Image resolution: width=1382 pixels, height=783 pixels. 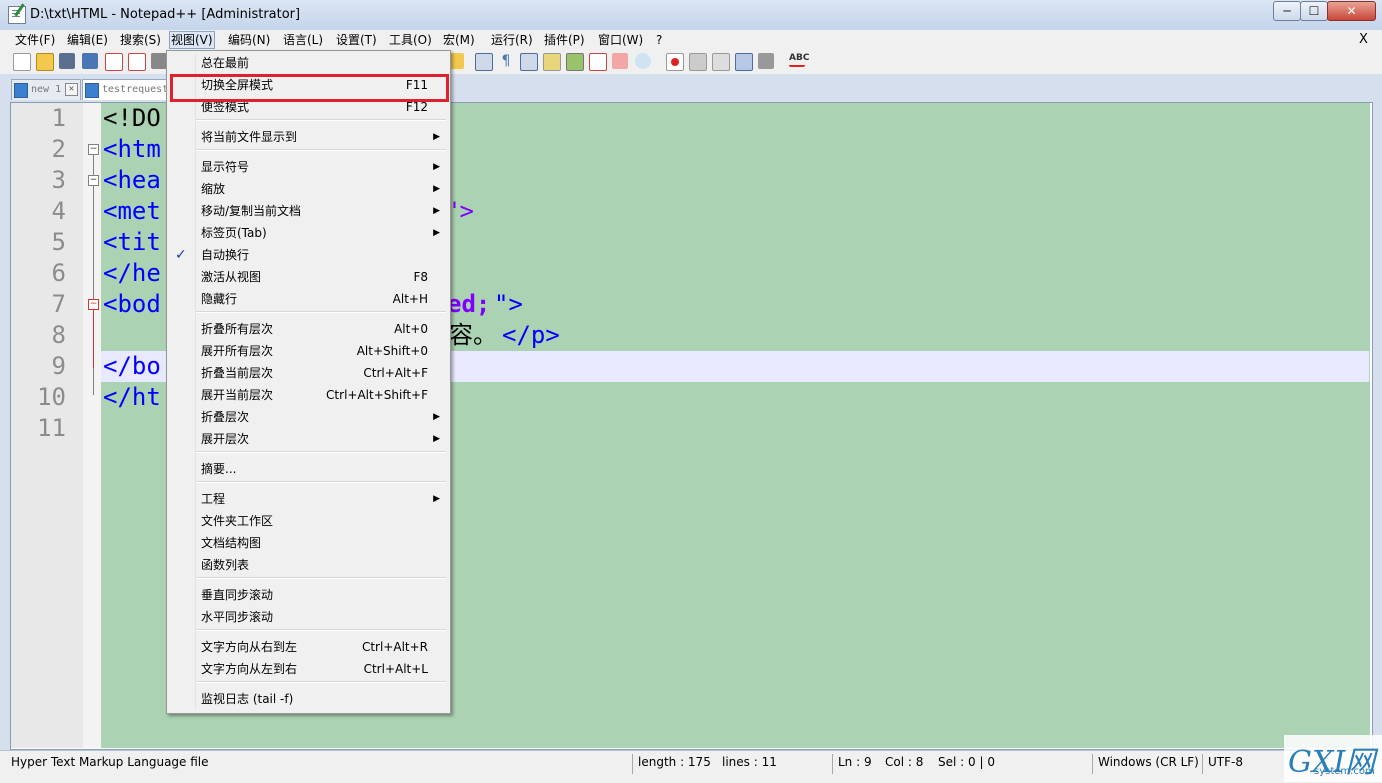 I want to click on view-menu-item: 折叠当前层次 Ctrl+Alt+F, so click(x=307, y=373).